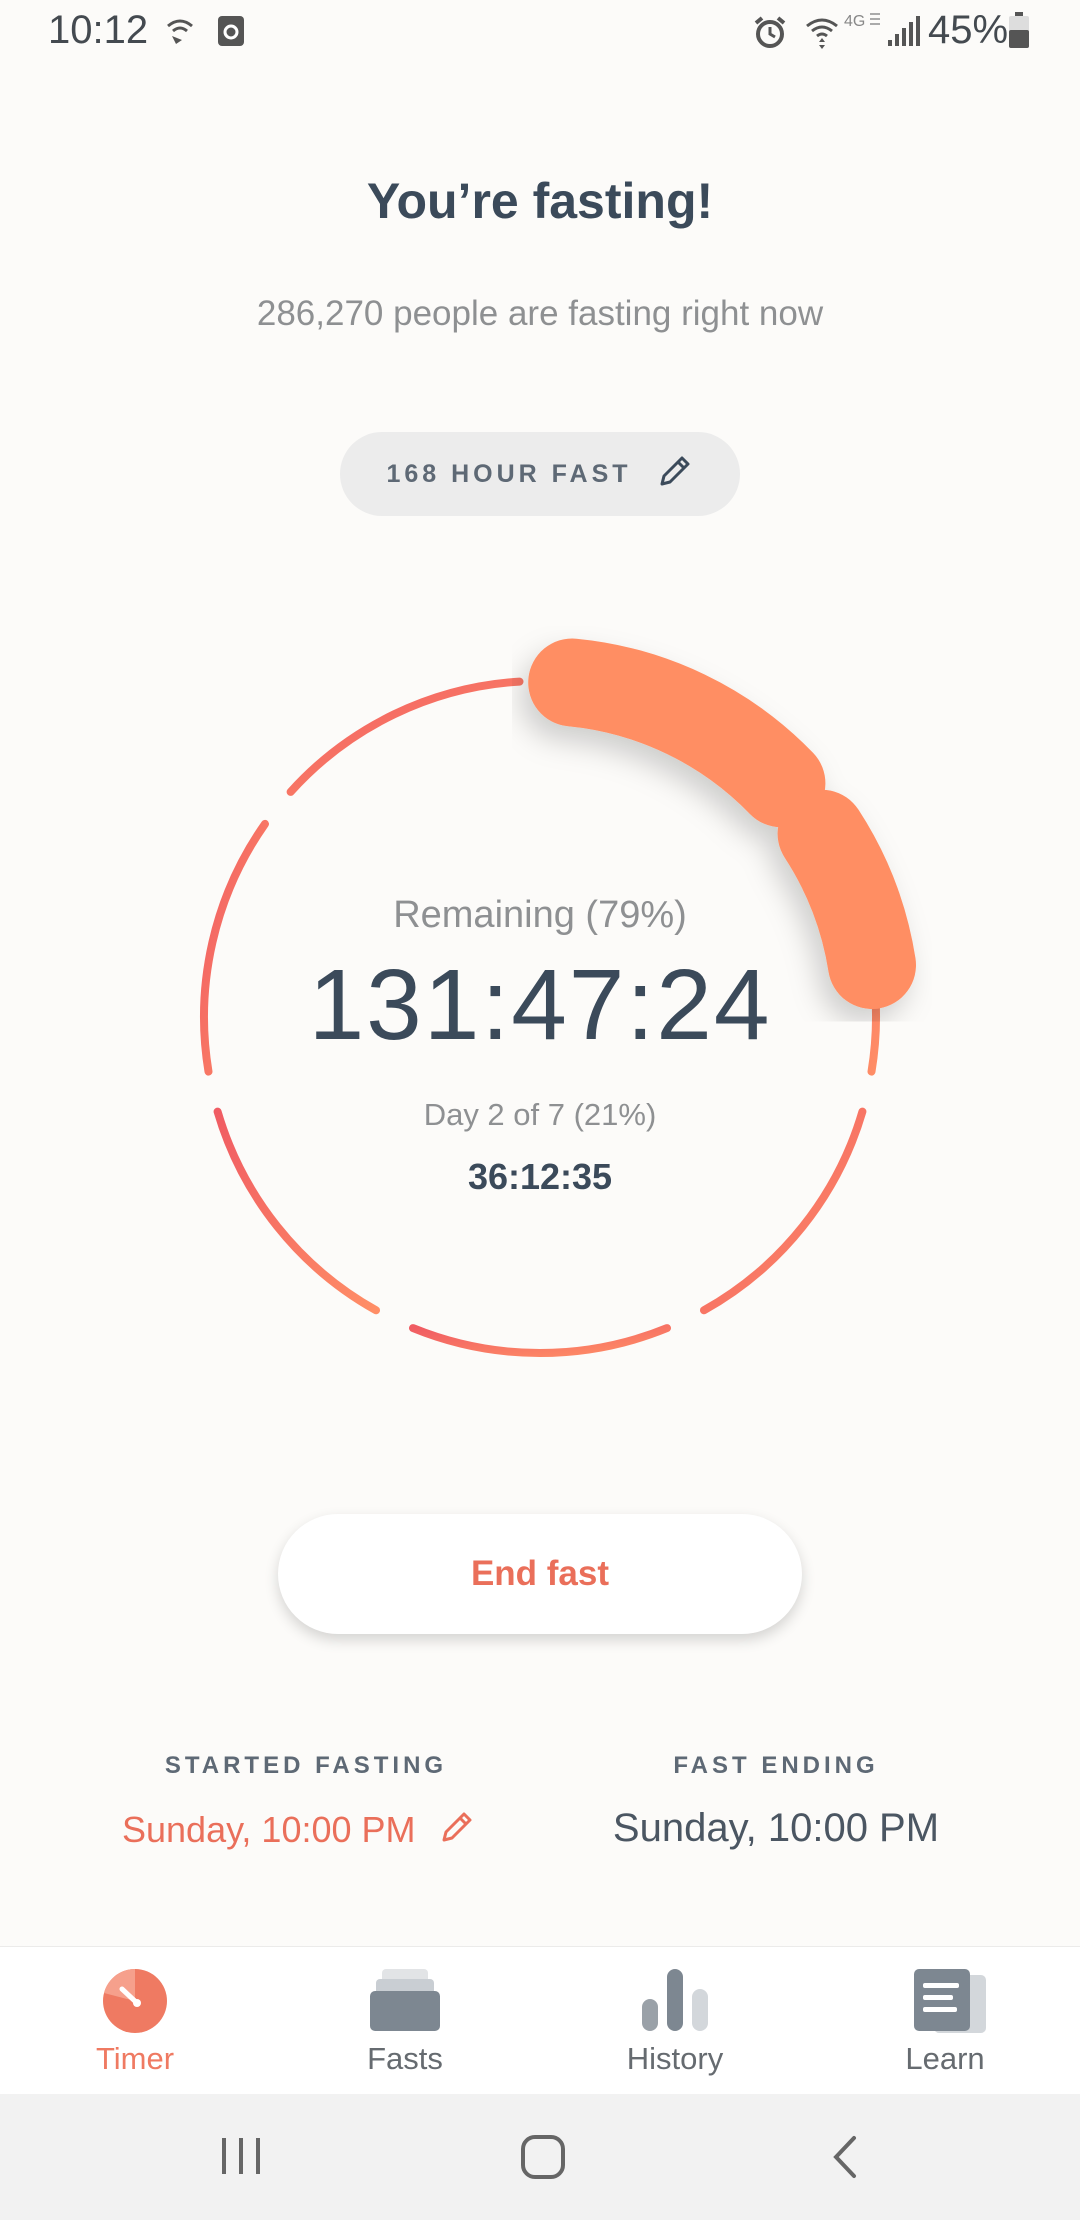  What do you see at coordinates (405, 2001) in the screenshot?
I see `fasts-icon` at bounding box center [405, 2001].